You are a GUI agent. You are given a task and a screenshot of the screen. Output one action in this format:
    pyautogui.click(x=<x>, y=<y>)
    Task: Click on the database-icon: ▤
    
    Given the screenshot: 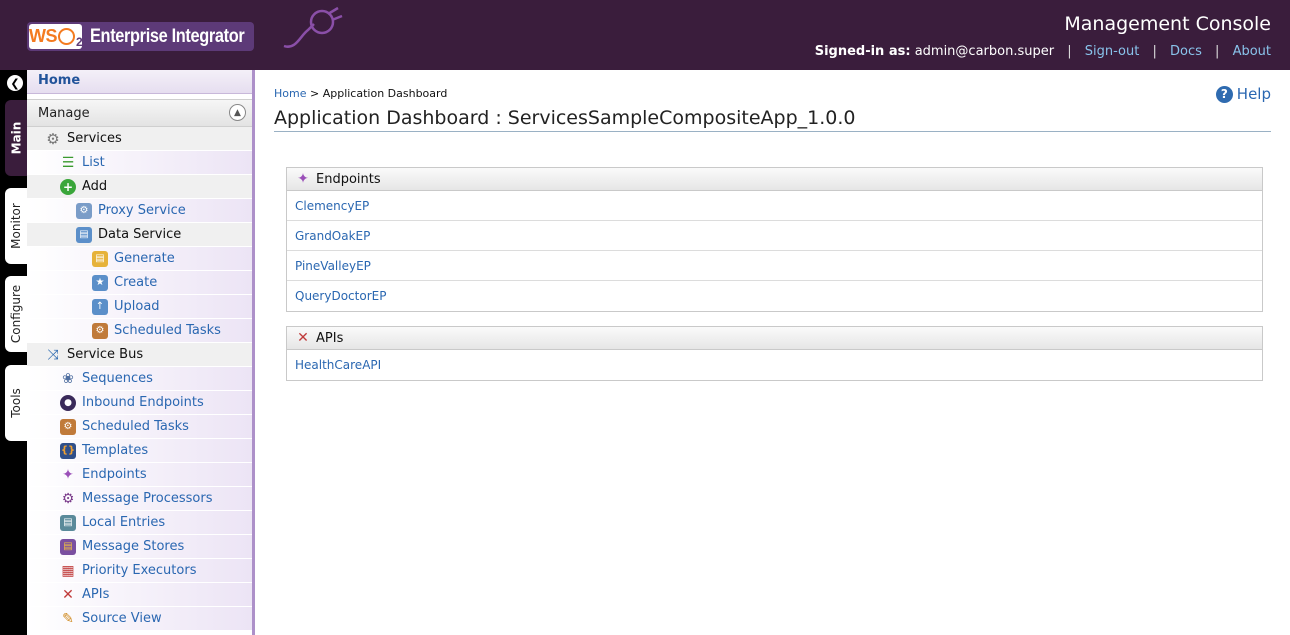 What is the action you would take?
    pyautogui.click(x=84, y=234)
    